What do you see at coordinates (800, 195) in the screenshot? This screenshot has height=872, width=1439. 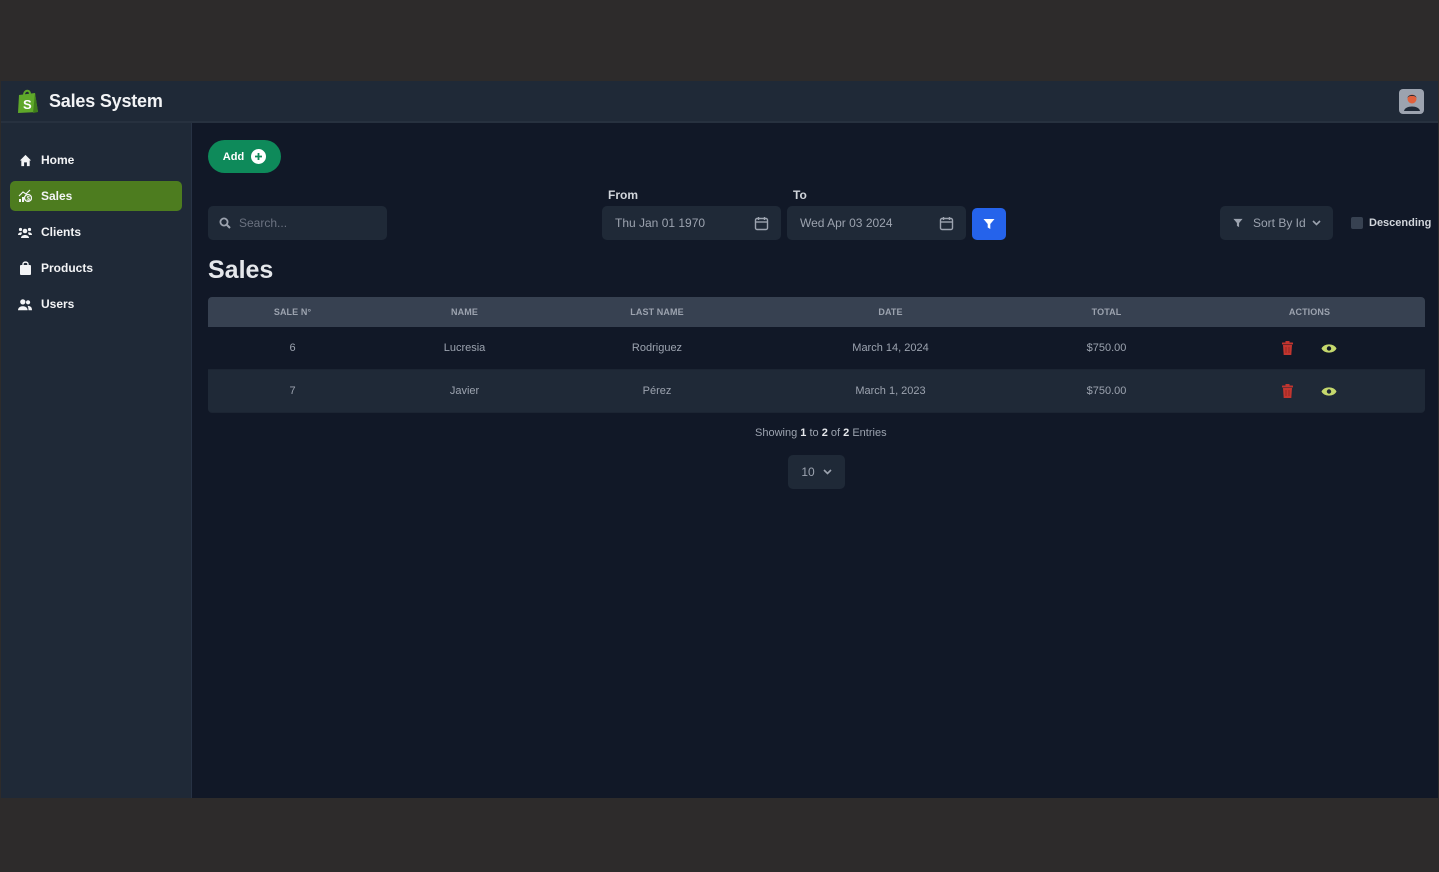 I see `to-label: To` at bounding box center [800, 195].